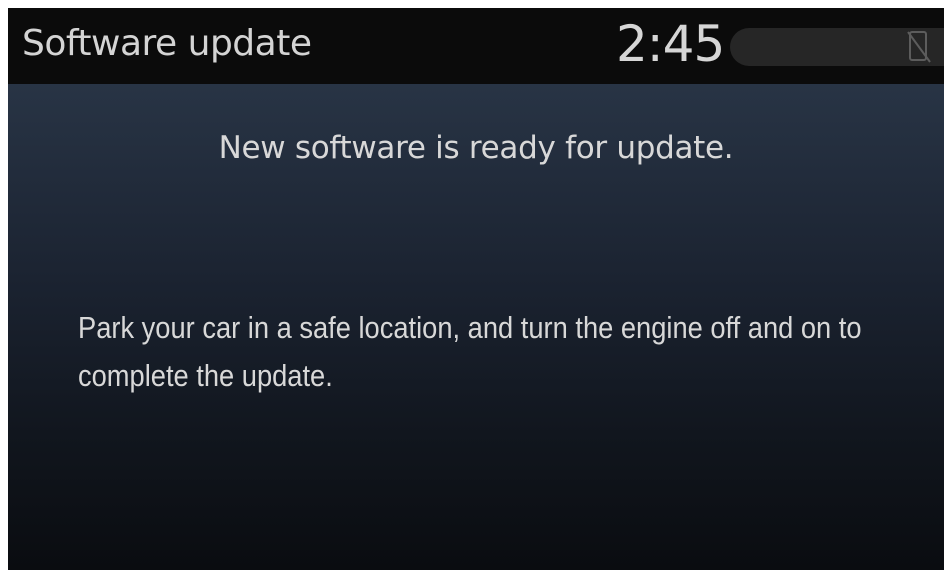 The height and width of the screenshot is (570, 944). What do you see at coordinates (476, 46) in the screenshot?
I see `header-bar: Software update 2:45` at bounding box center [476, 46].